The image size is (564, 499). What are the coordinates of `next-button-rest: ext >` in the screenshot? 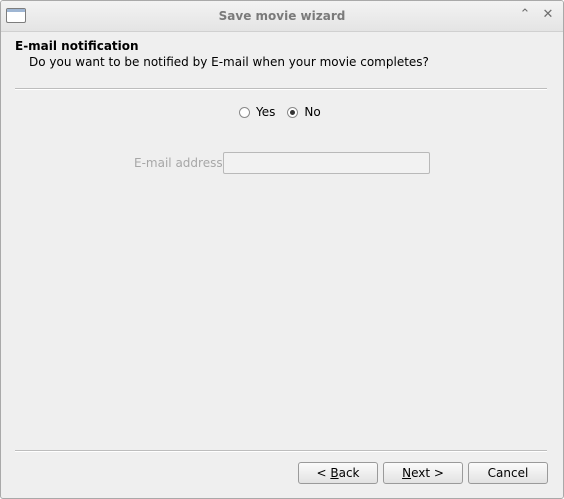 It's located at (427, 473).